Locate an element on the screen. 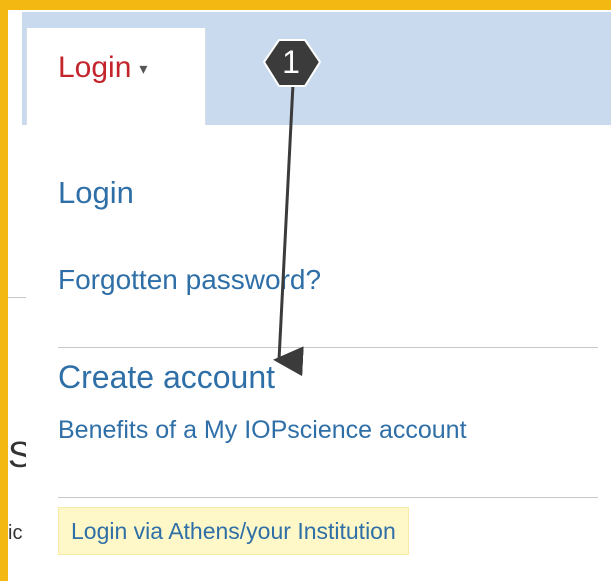  menu-item-forgotten-password: Forgotten password? is located at coordinates (189, 280).